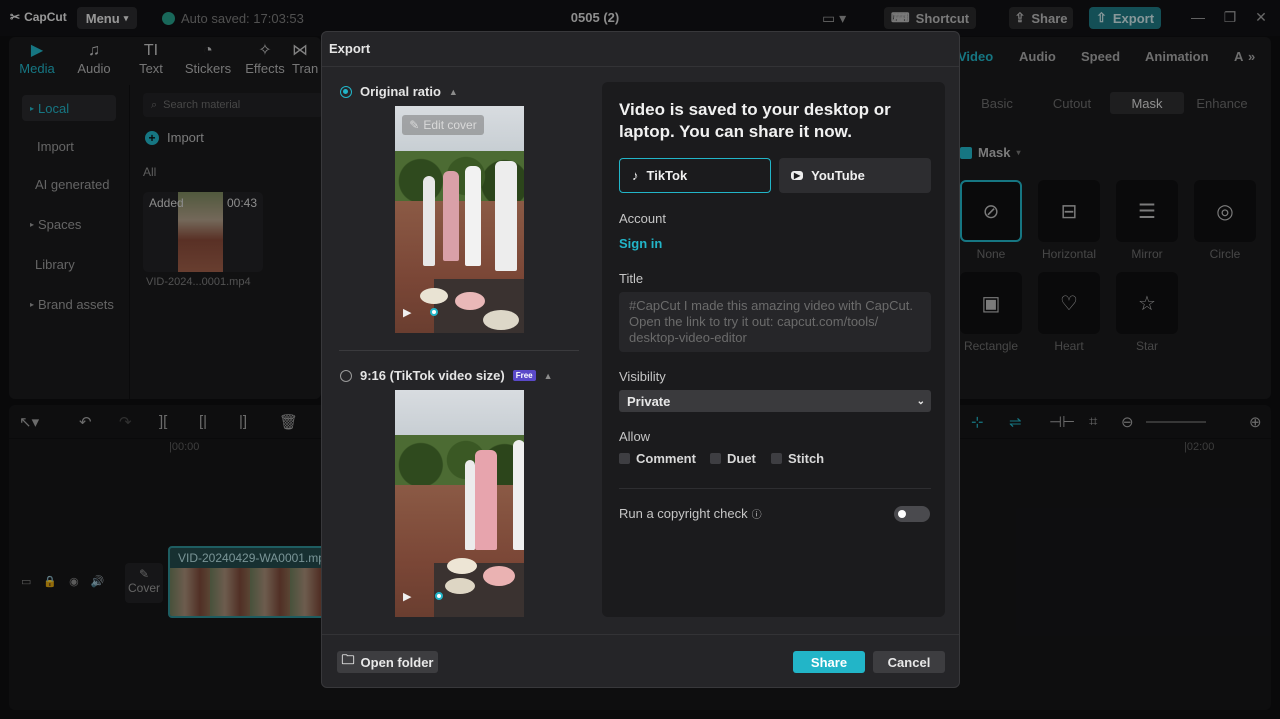 The width and height of the screenshot is (1280, 719). I want to click on sign-in-link: Sign in, so click(640, 243).